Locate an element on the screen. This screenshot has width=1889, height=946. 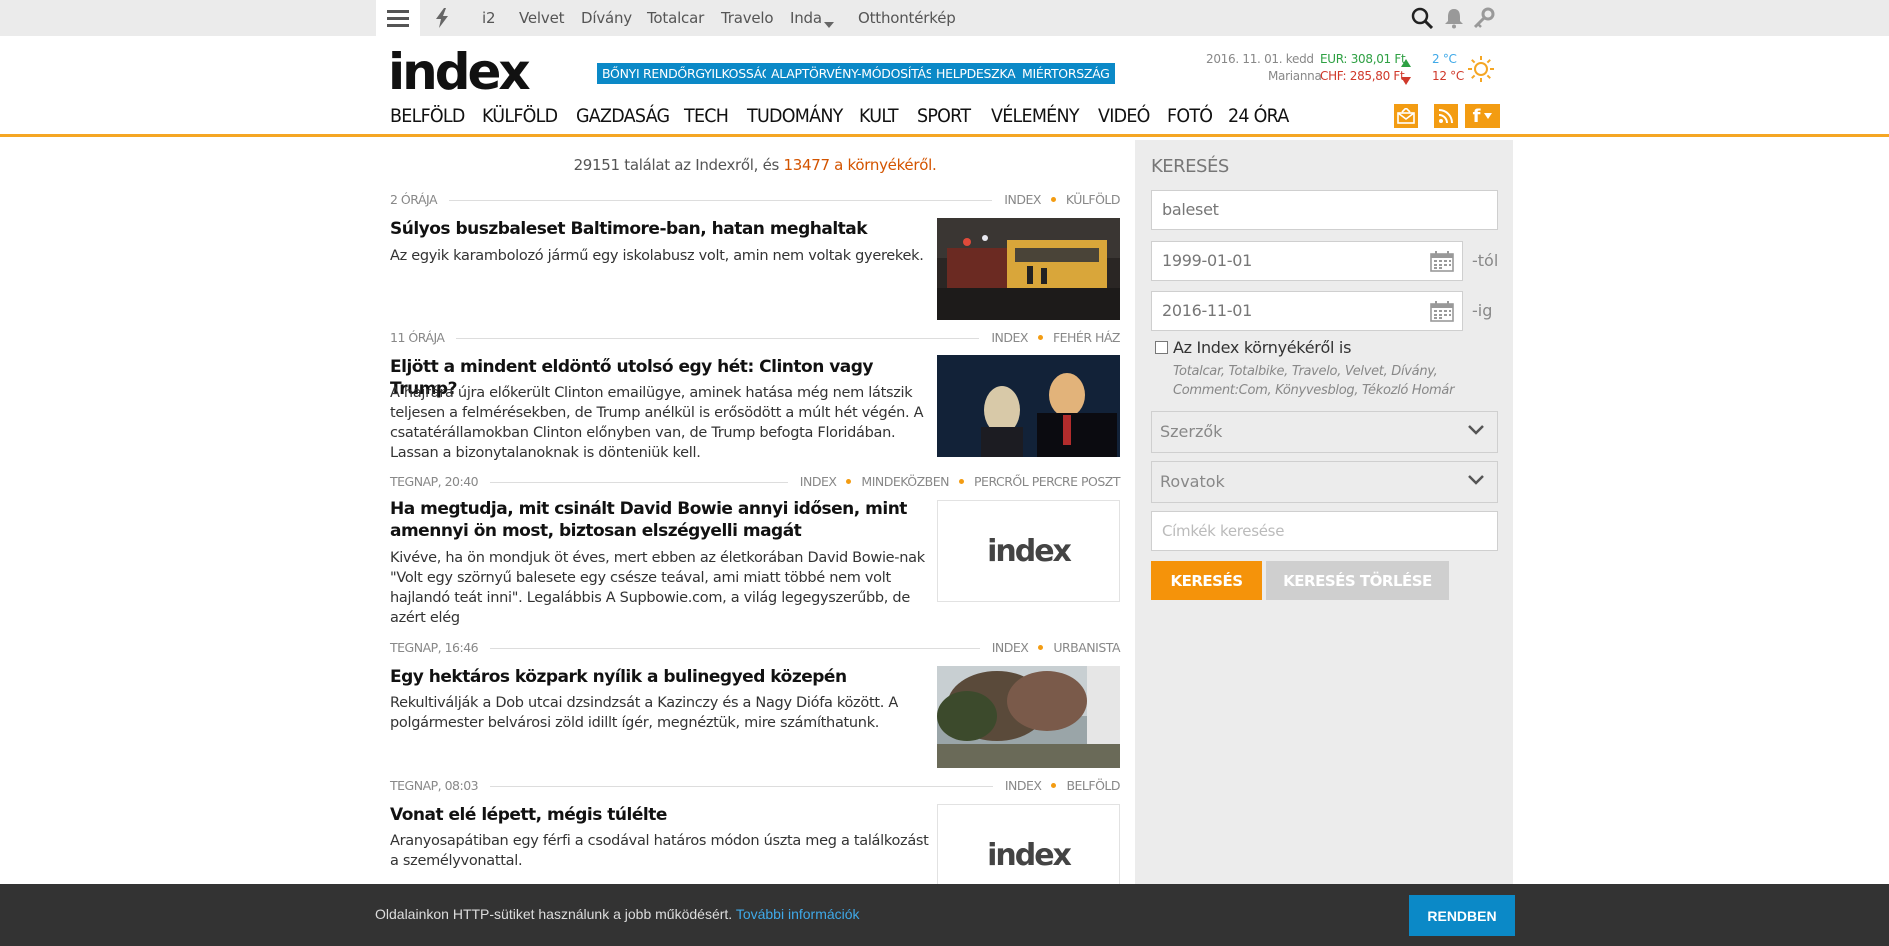
sidebar-heading: KERESÉS is located at coordinates (1190, 166).